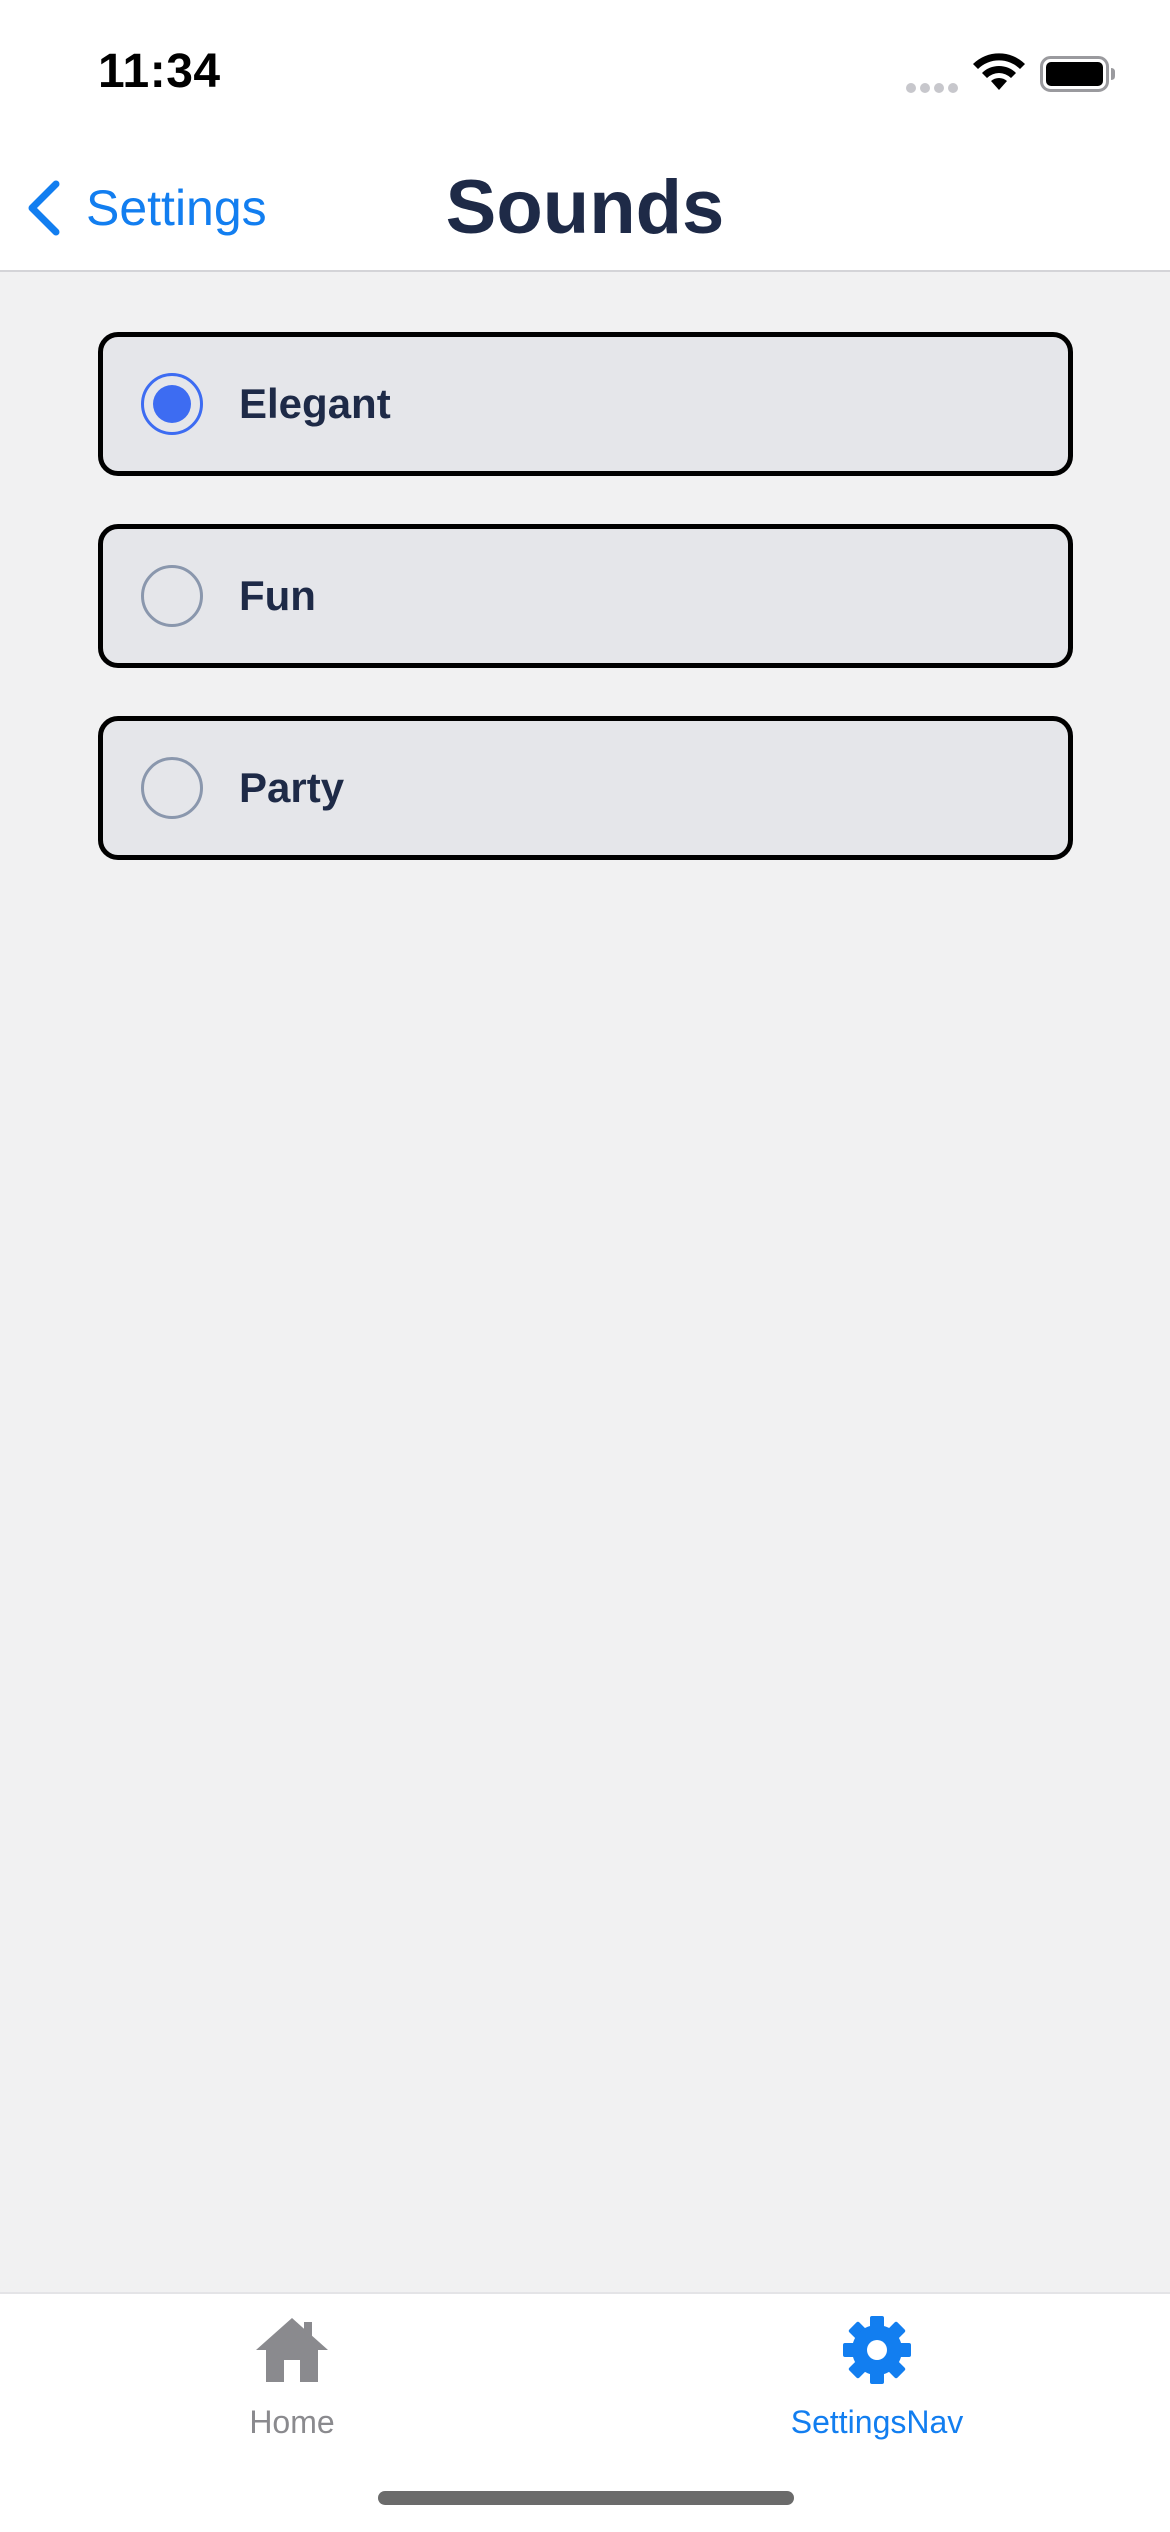 This screenshot has width=1170, height=2532. What do you see at coordinates (999, 71) in the screenshot?
I see `wifi-icon` at bounding box center [999, 71].